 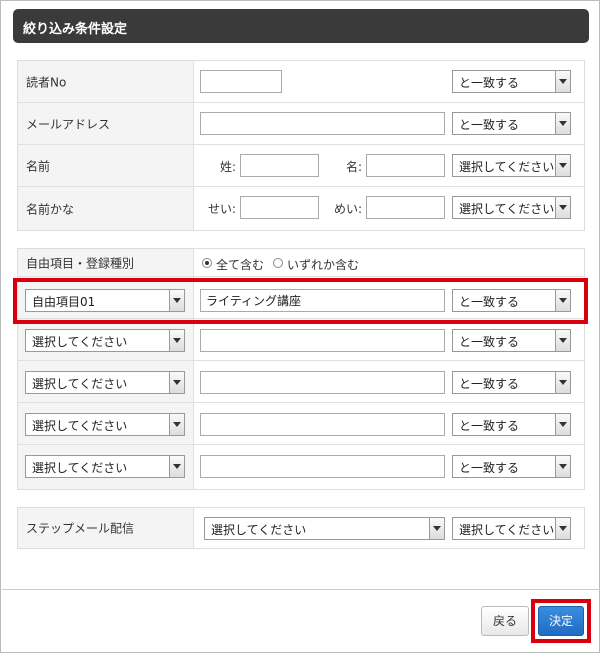 I want to click on radio-all, so click(x=207, y=263).